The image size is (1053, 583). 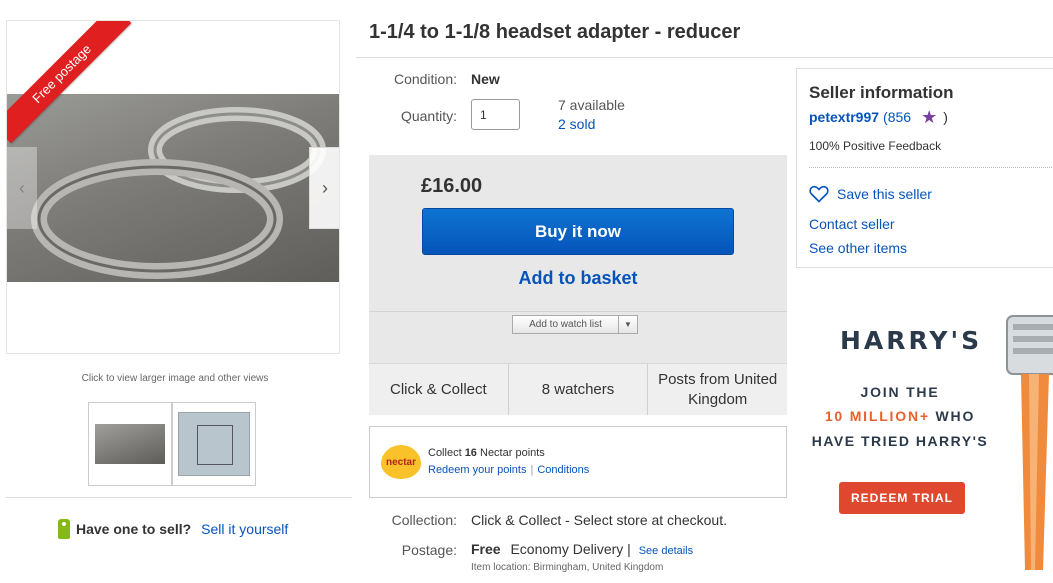 What do you see at coordinates (425, 79) in the screenshot?
I see `condition-label: Condition:` at bounding box center [425, 79].